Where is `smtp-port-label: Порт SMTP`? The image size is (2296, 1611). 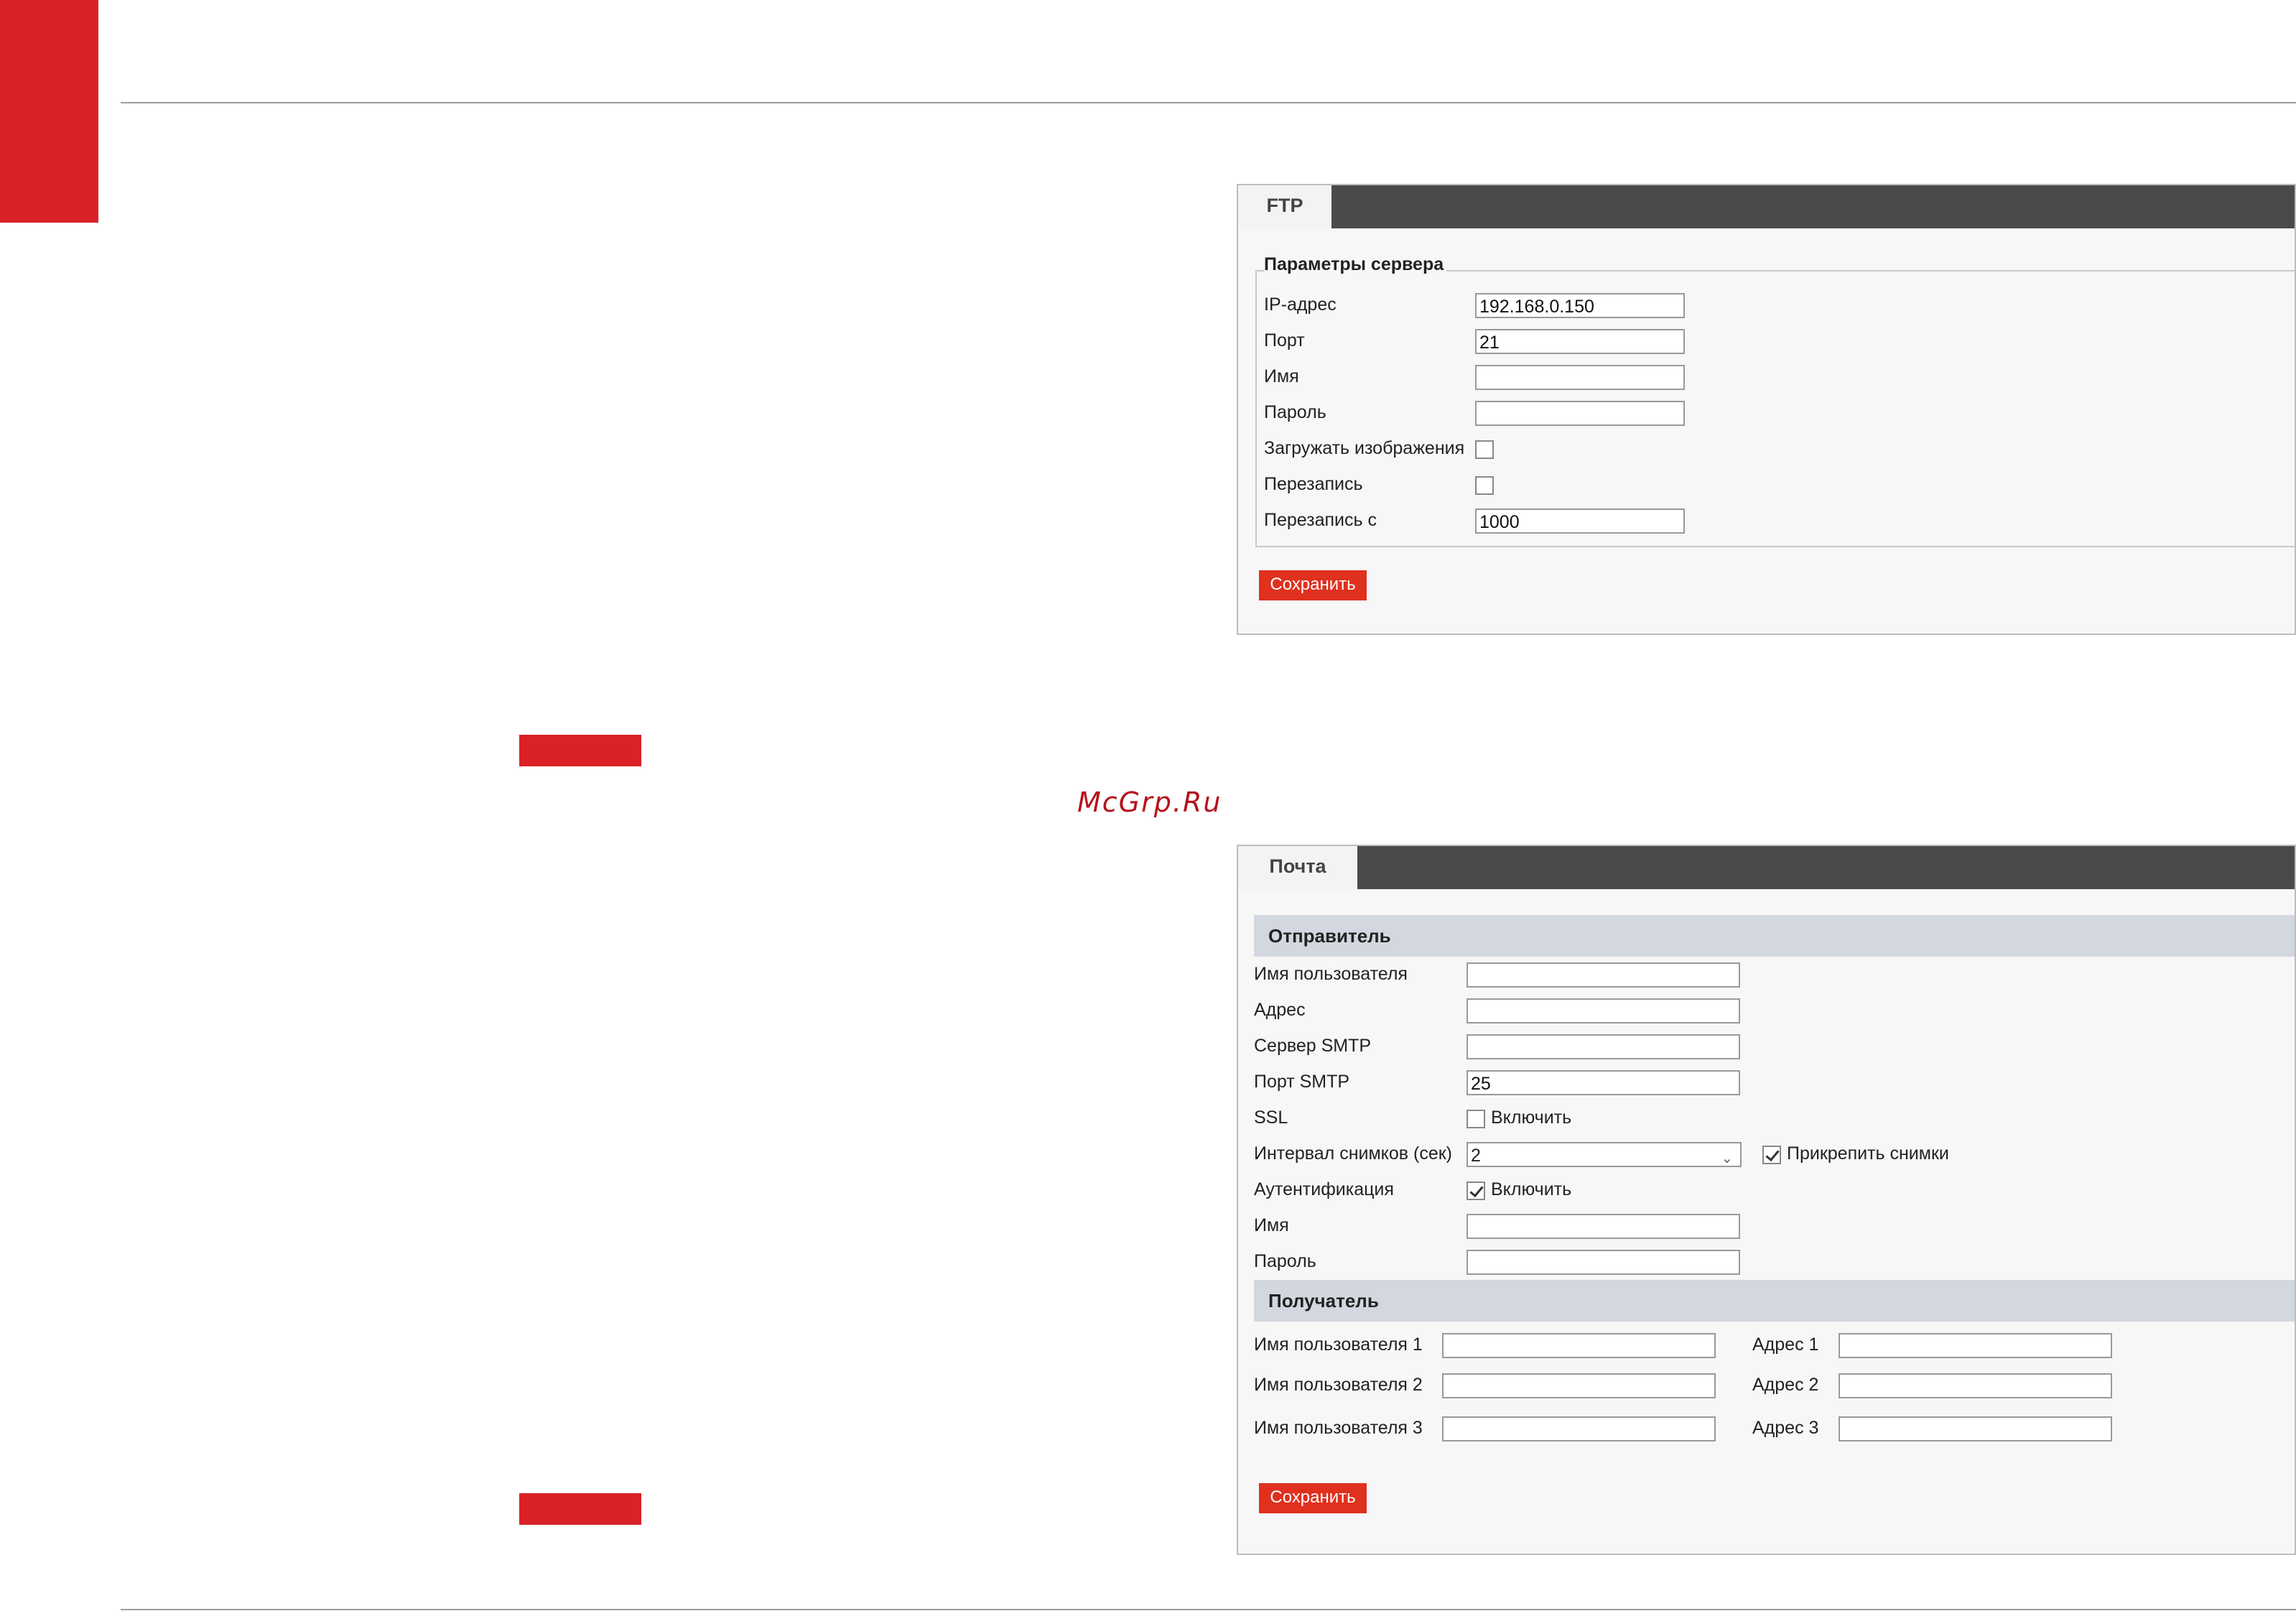
smtp-port-label: Порт SMTP is located at coordinates (1302, 1082).